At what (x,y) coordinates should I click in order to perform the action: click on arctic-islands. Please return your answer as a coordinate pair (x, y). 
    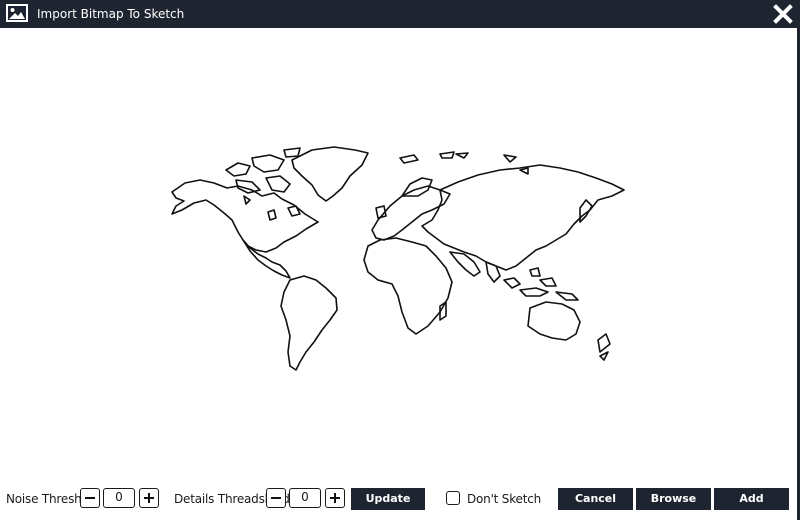
    Looking at the image, I should click on (263, 184).